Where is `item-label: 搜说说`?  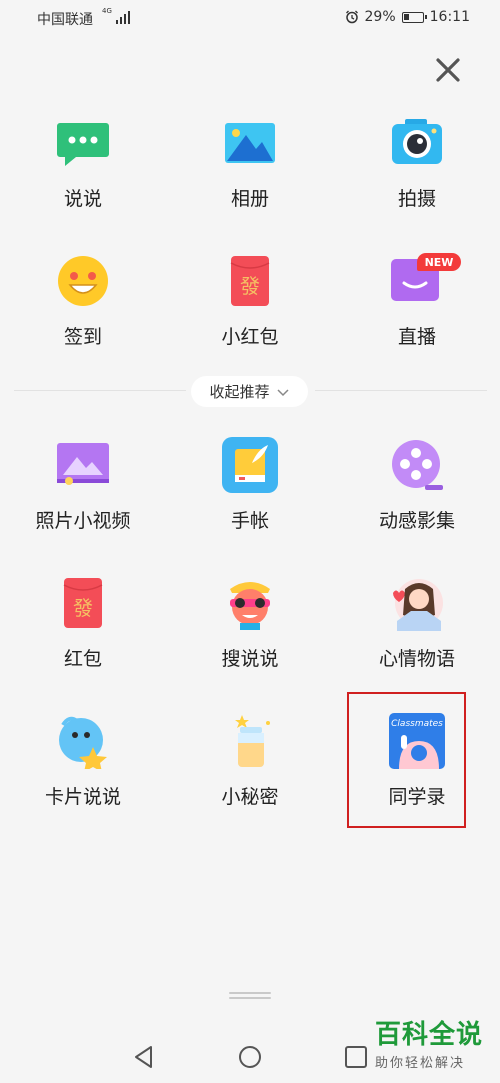
item-label: 搜说说 is located at coordinates (250, 659).